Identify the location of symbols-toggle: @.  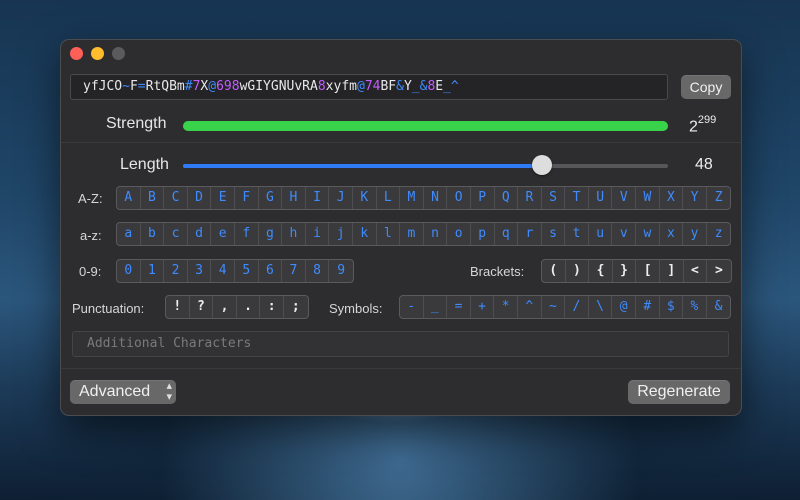
(624, 307).